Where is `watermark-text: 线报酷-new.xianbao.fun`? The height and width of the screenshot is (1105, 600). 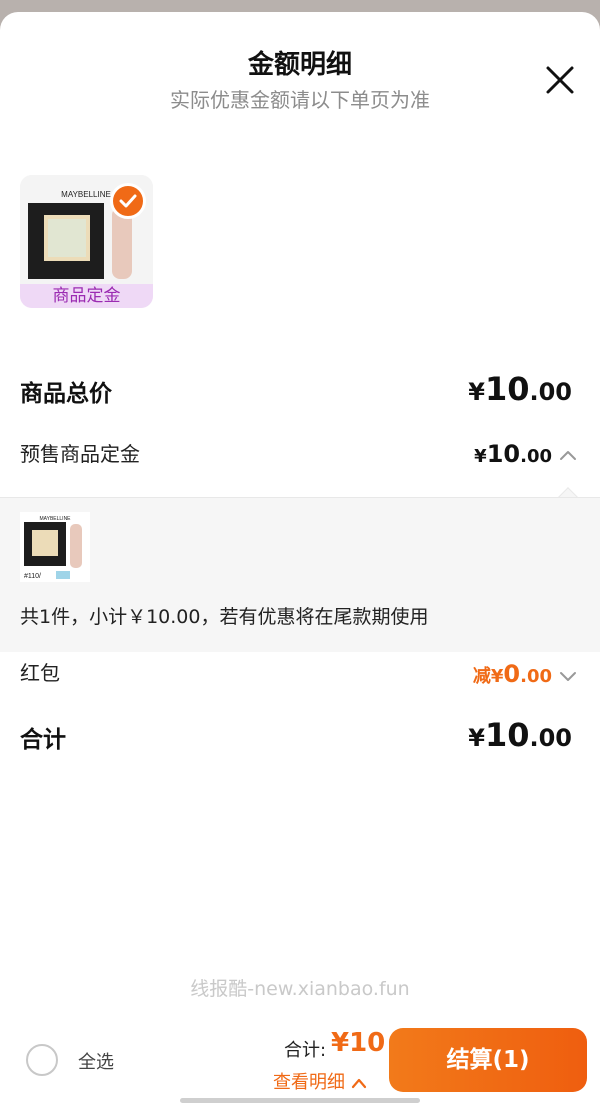
watermark-text: 线报酷-new.xianbao.fun is located at coordinates (300, 989).